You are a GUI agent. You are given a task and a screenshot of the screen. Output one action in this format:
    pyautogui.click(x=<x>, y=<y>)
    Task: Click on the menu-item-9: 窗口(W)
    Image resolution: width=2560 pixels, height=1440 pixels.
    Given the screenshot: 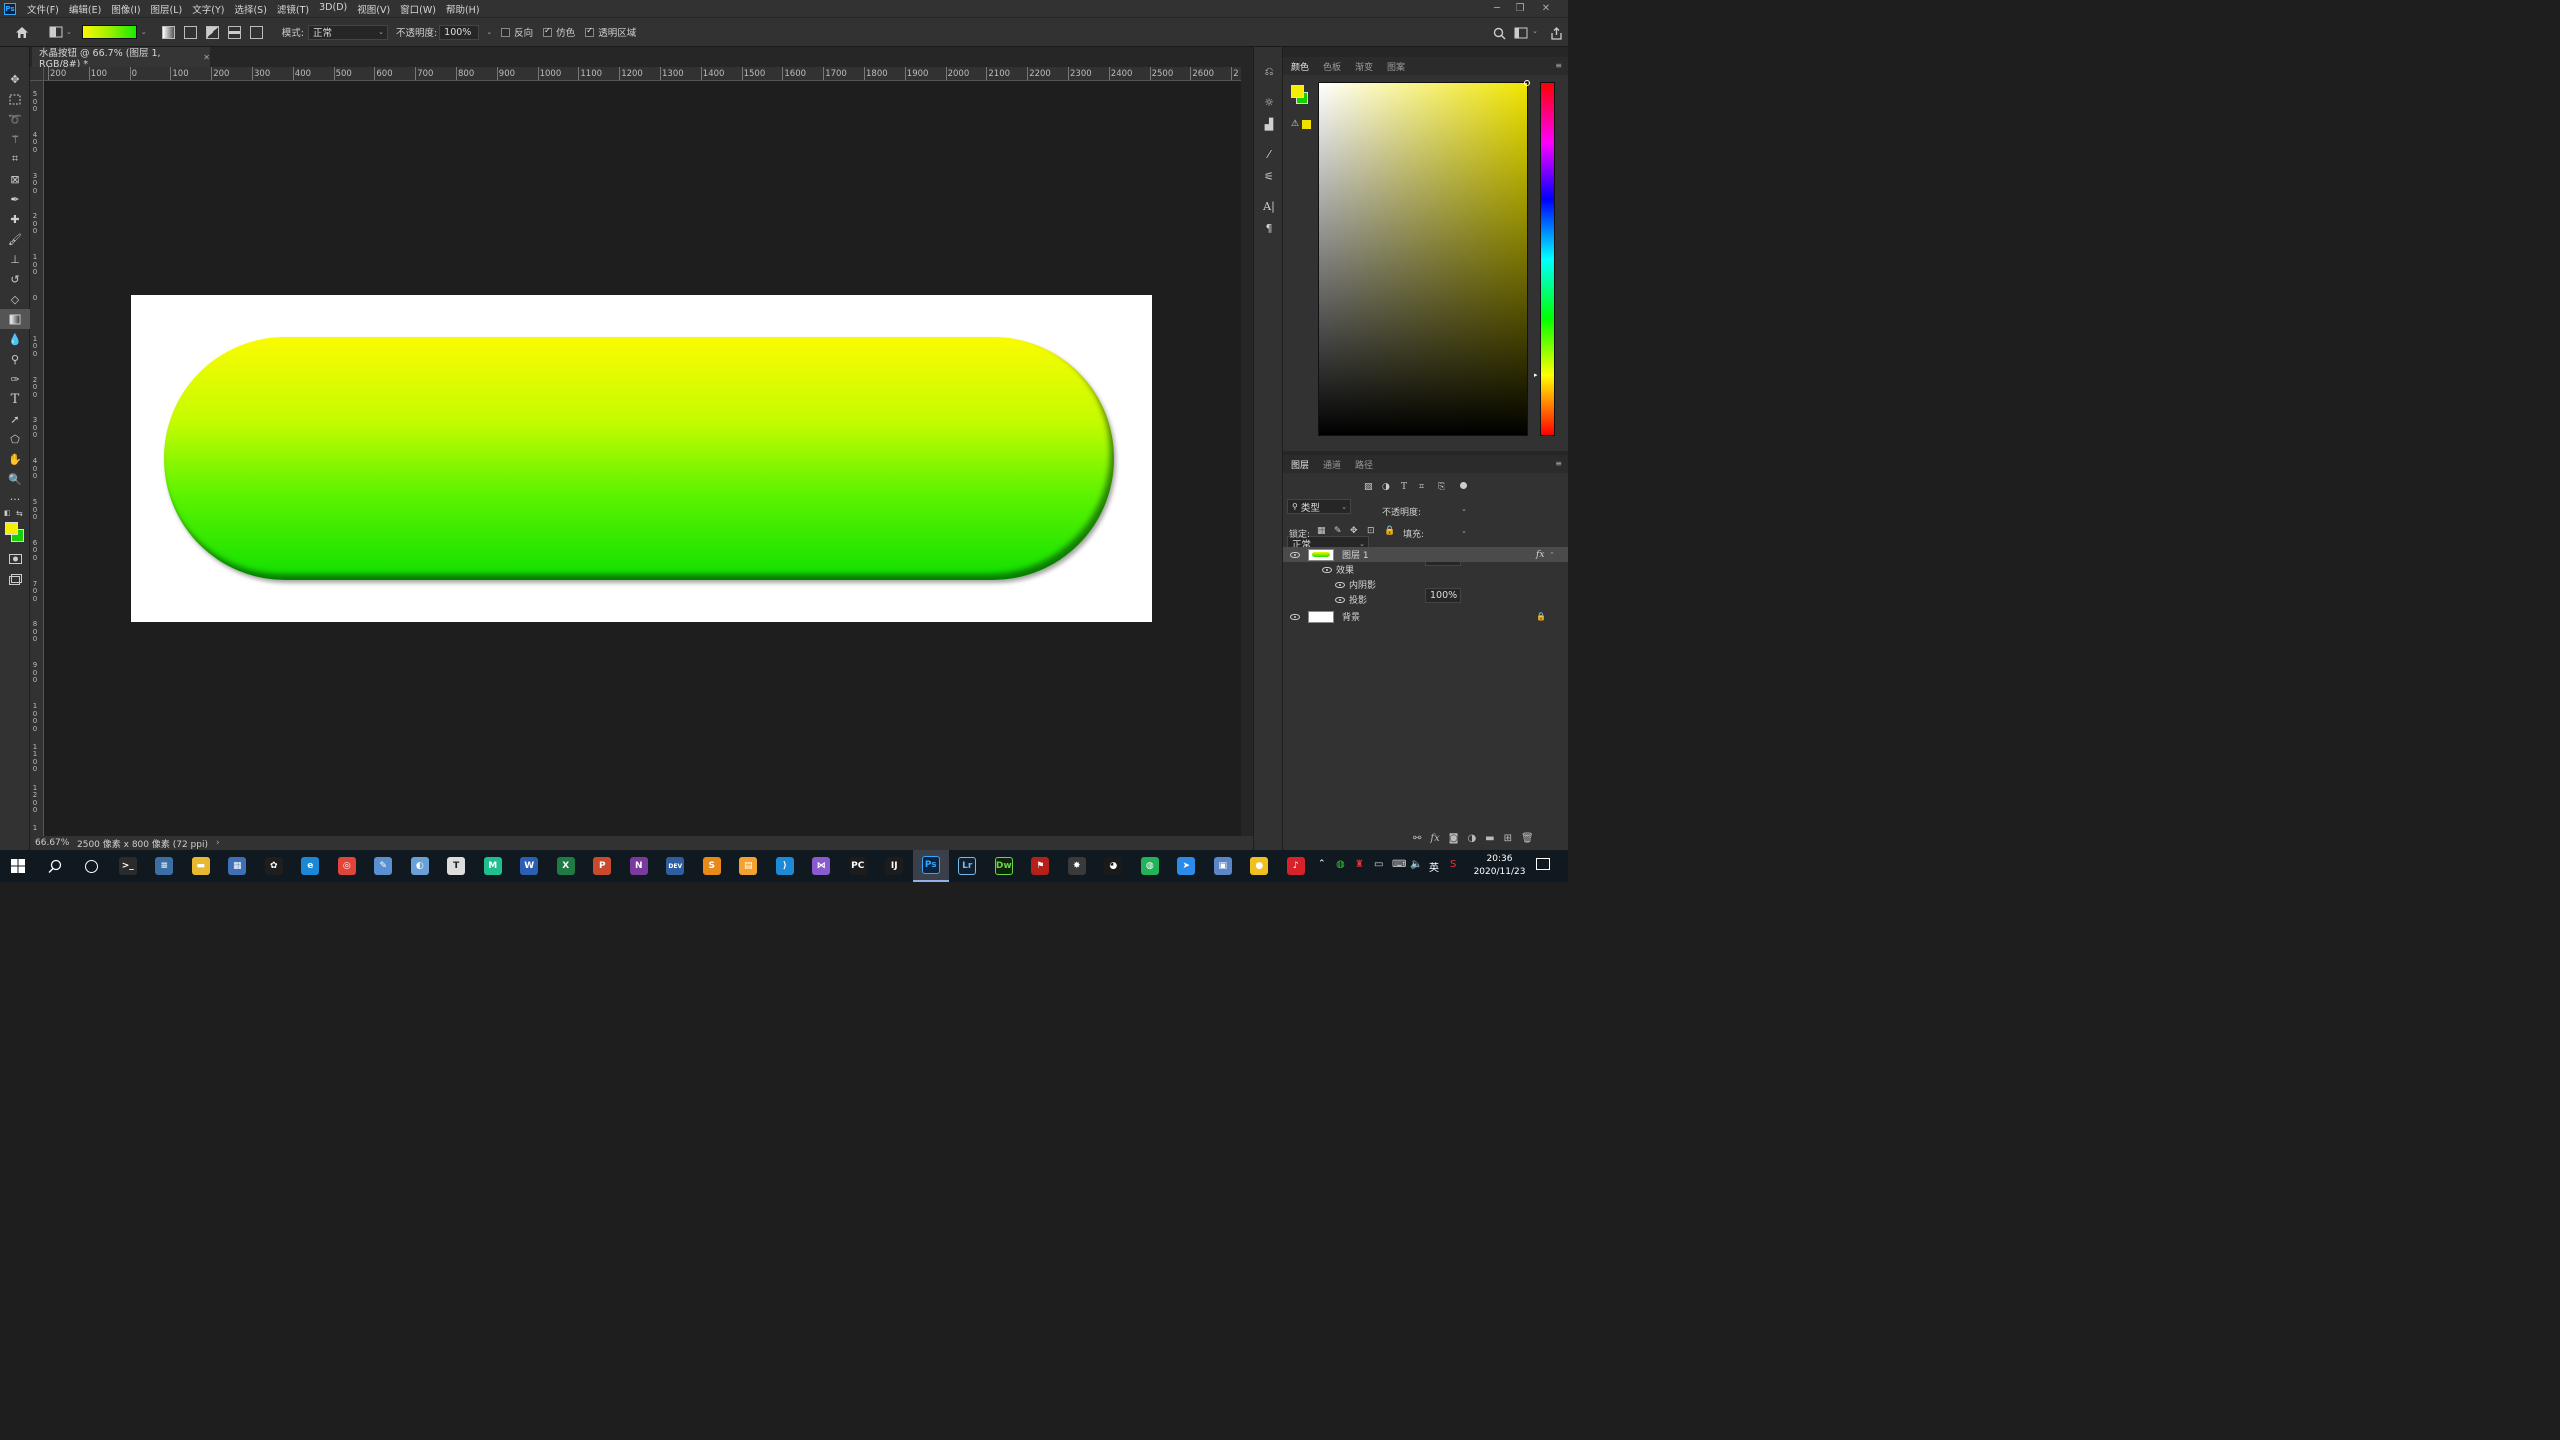 What is the action you would take?
    pyautogui.click(x=418, y=9)
    